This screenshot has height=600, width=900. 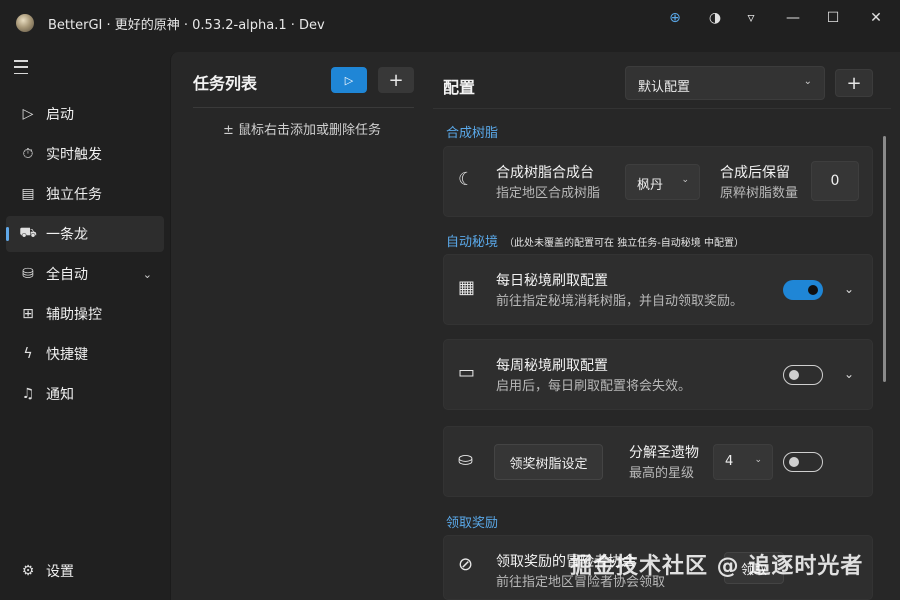 What do you see at coordinates (466, 459) in the screenshot?
I see `shredder-icon: ⛀` at bounding box center [466, 459].